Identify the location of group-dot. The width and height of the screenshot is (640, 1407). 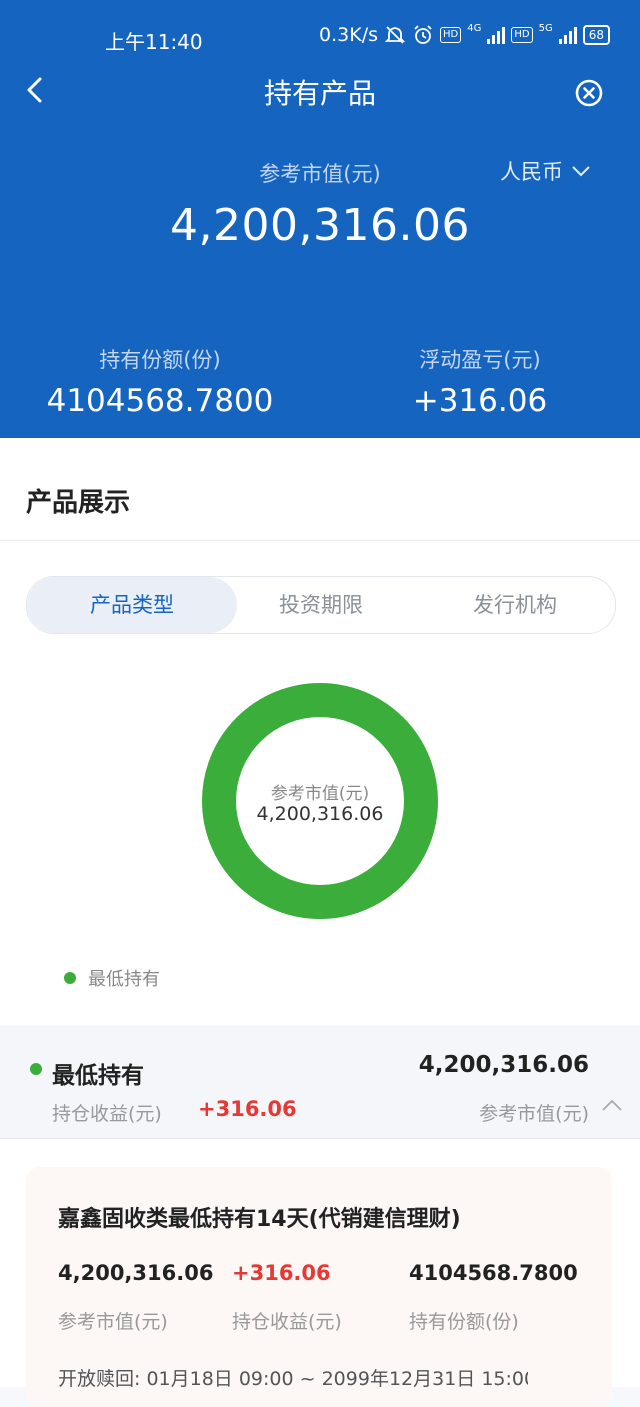
(36, 1069).